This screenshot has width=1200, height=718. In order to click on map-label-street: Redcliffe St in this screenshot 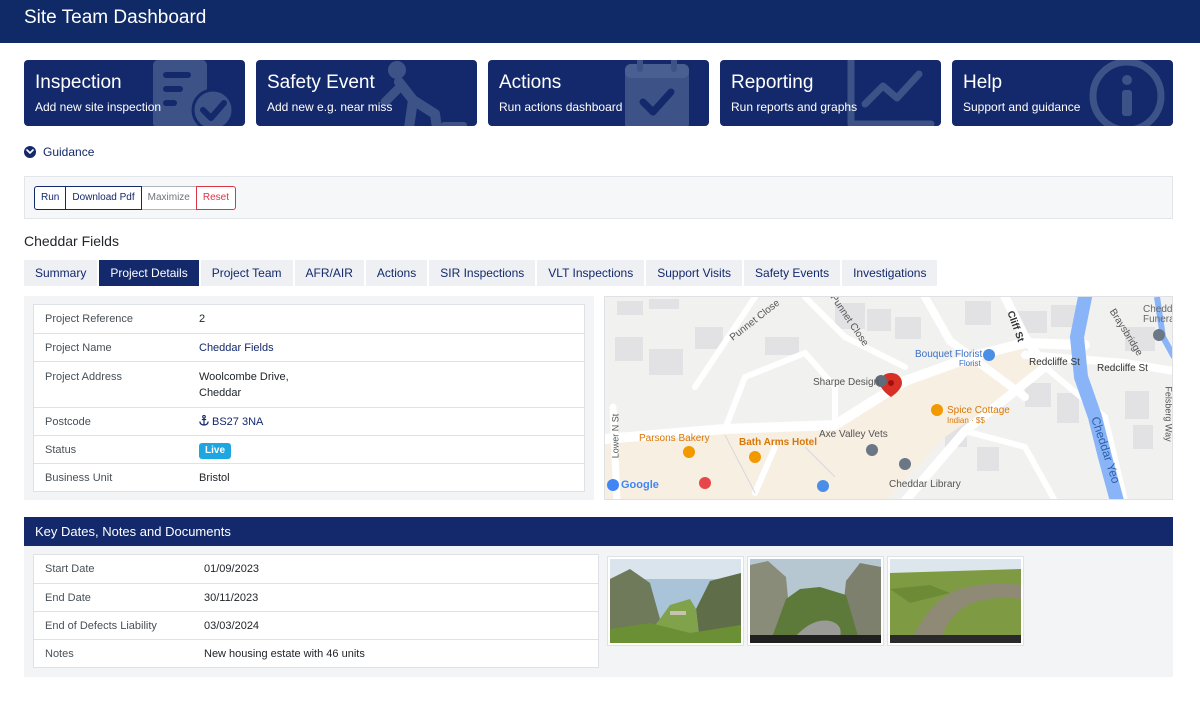, I will do `click(1054, 362)`.